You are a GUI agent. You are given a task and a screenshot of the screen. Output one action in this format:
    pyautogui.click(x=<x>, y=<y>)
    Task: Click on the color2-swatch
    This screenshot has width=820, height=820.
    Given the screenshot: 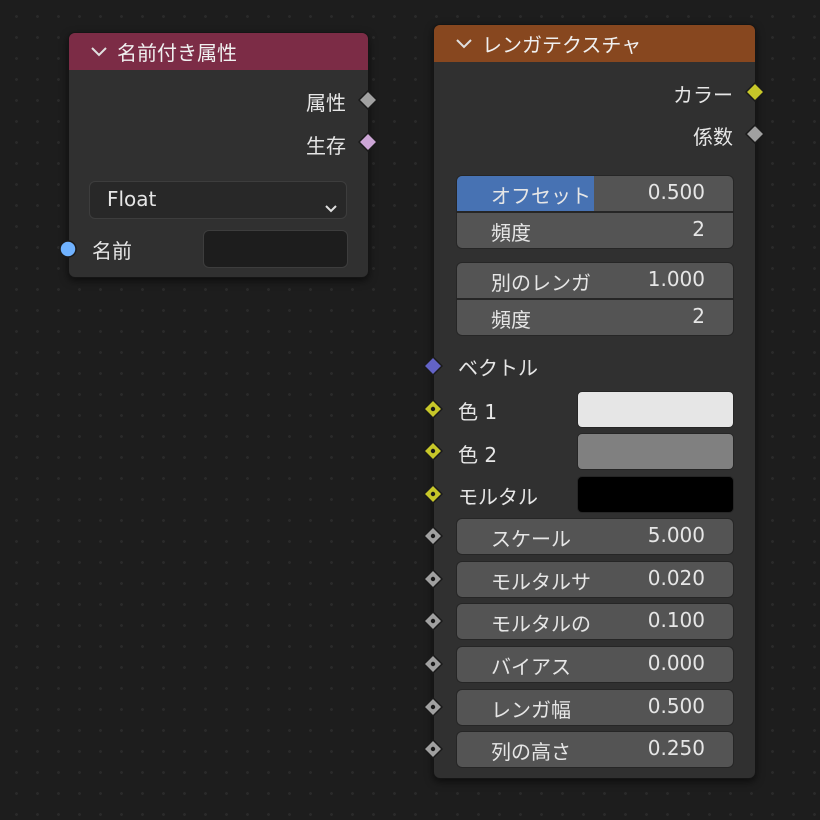 What is the action you would take?
    pyautogui.click(x=655, y=451)
    